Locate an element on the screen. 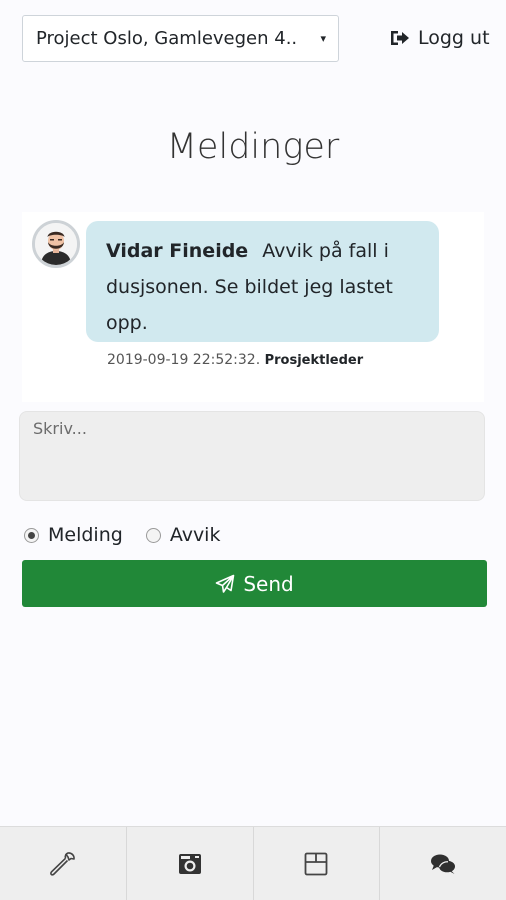 The height and width of the screenshot is (900, 506). project-select-value: Project Oslo, Gamlevegen 4.. is located at coordinates (167, 38).